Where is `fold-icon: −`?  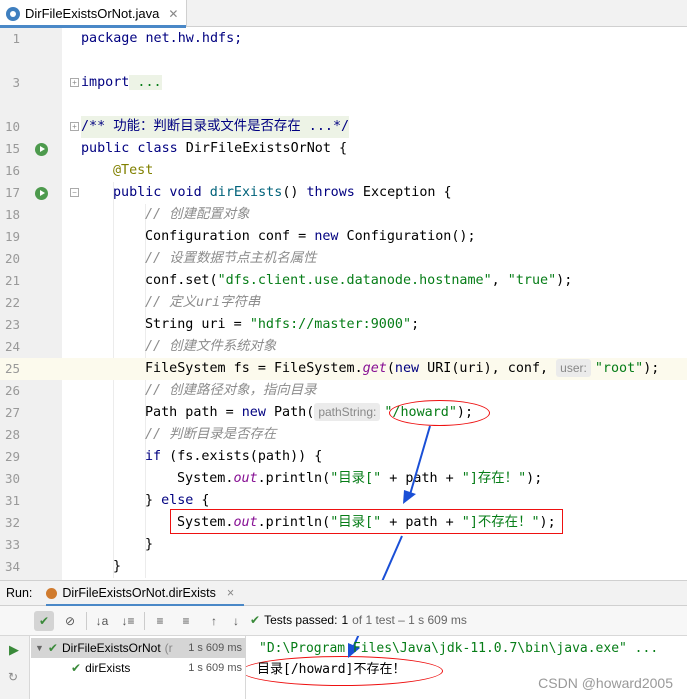 fold-icon: − is located at coordinates (74, 192).